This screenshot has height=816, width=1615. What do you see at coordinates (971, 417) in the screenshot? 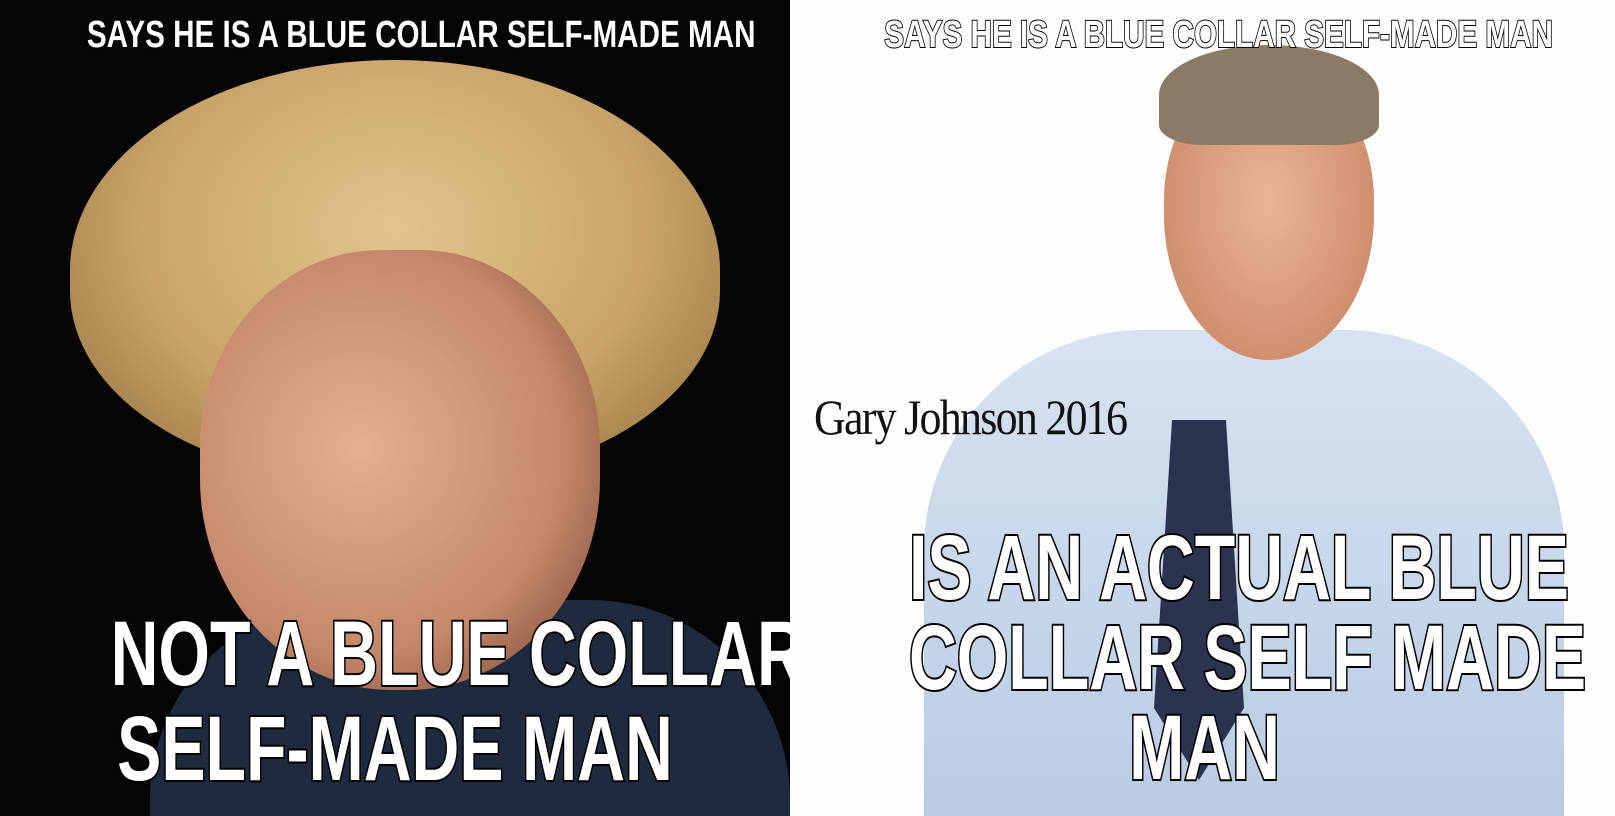
I see `campaign-caption: Gary Johnson 2016` at bounding box center [971, 417].